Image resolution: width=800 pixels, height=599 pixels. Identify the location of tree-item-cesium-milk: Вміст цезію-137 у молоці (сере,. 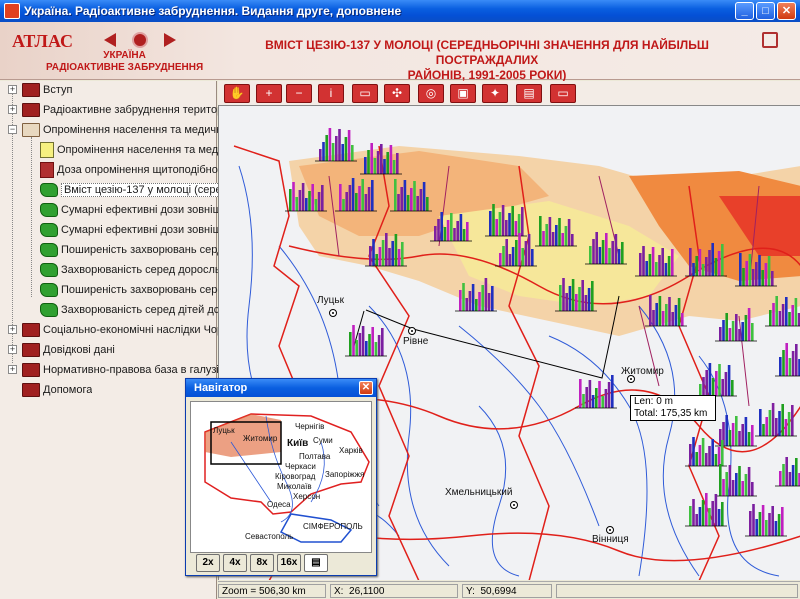
(134, 191).